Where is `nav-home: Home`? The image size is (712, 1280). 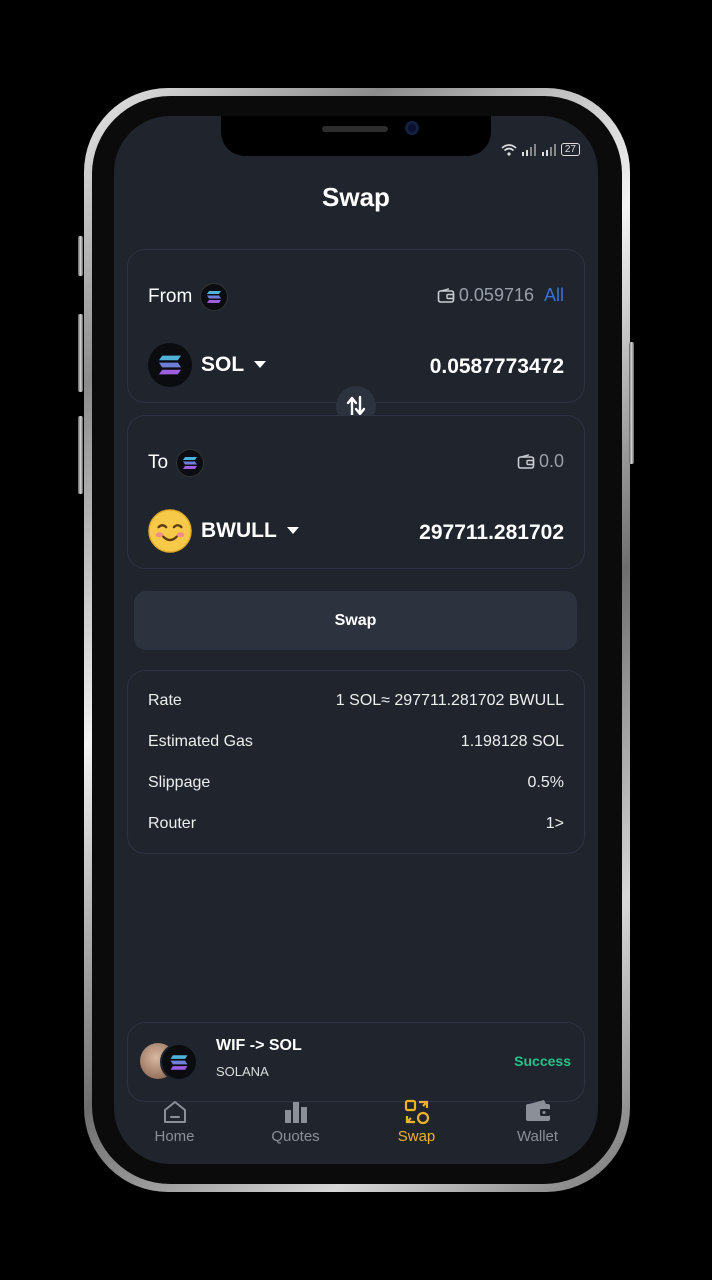 nav-home: Home is located at coordinates (174, 1128).